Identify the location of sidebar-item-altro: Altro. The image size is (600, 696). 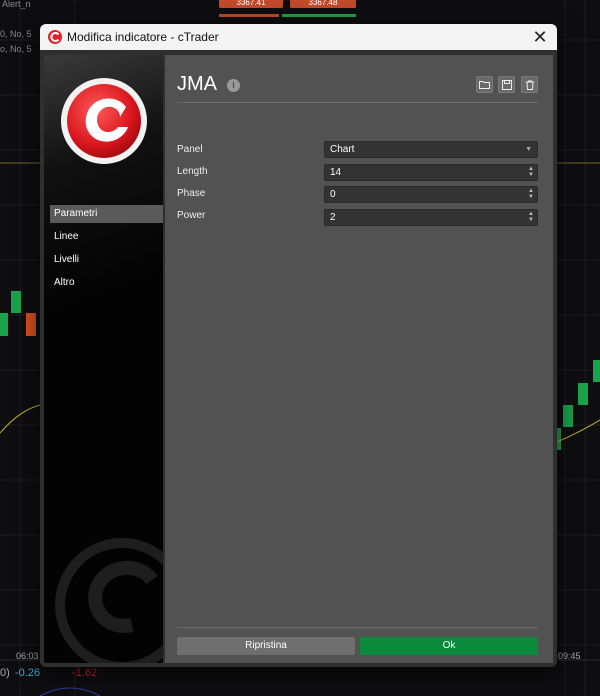
(106, 283).